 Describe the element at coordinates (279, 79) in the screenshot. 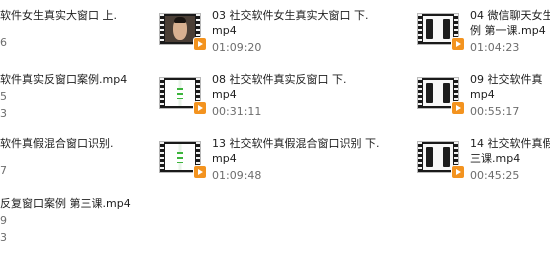

I see `file-name: 08 社交软件真实反窗口 下.` at that location.